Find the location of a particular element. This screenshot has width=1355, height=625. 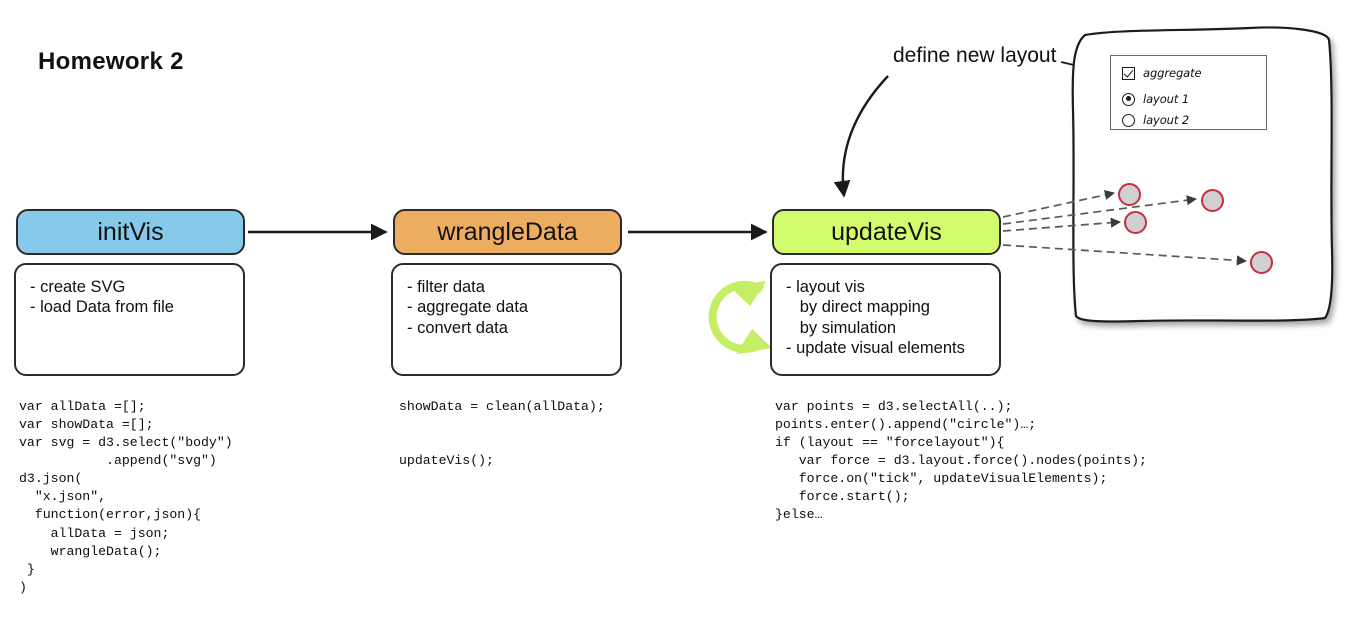

annotation-arrow-to-updatevis is located at coordinates (861, 136).